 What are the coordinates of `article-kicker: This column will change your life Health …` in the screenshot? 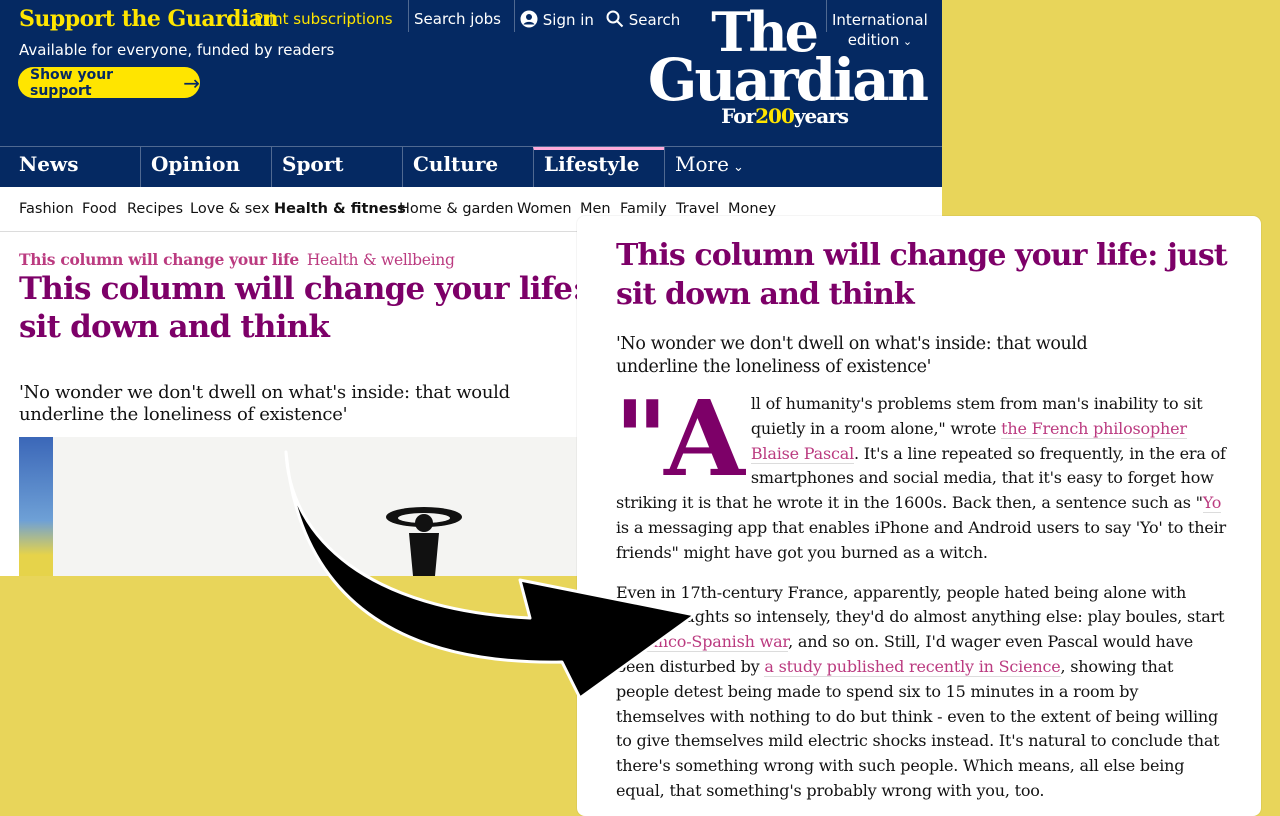 It's located at (237, 259).